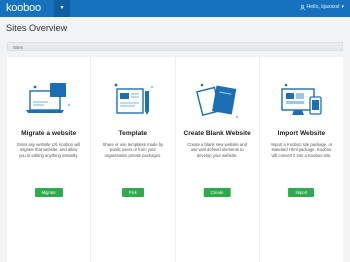  What do you see at coordinates (18, 47) in the screenshot?
I see `breadcrumb-item-sites: Sites` at bounding box center [18, 47].